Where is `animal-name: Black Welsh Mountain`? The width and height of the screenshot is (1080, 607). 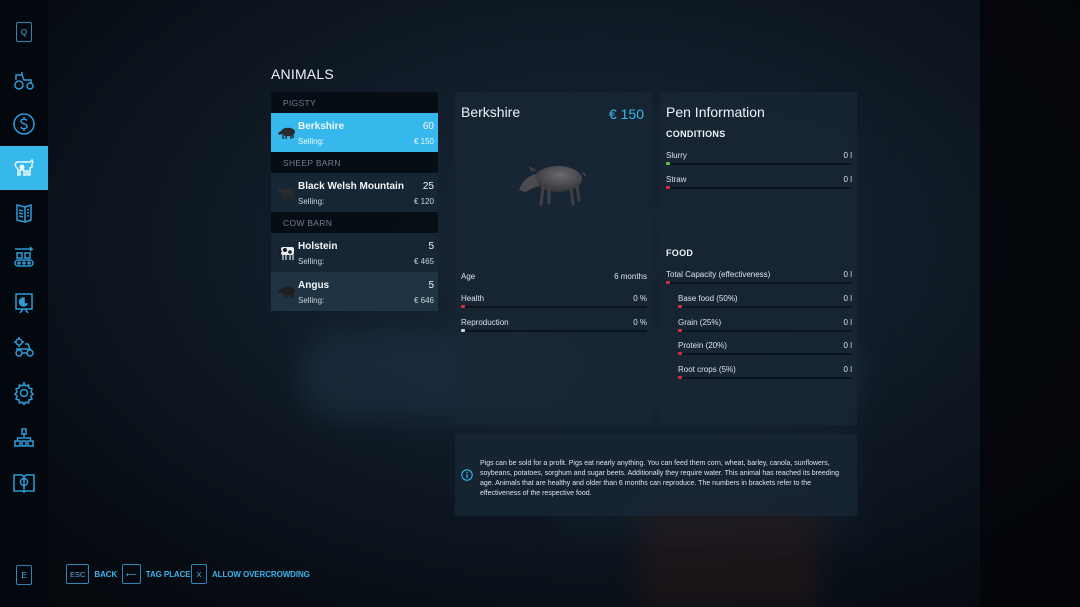
animal-name: Black Welsh Mountain is located at coordinates (351, 186).